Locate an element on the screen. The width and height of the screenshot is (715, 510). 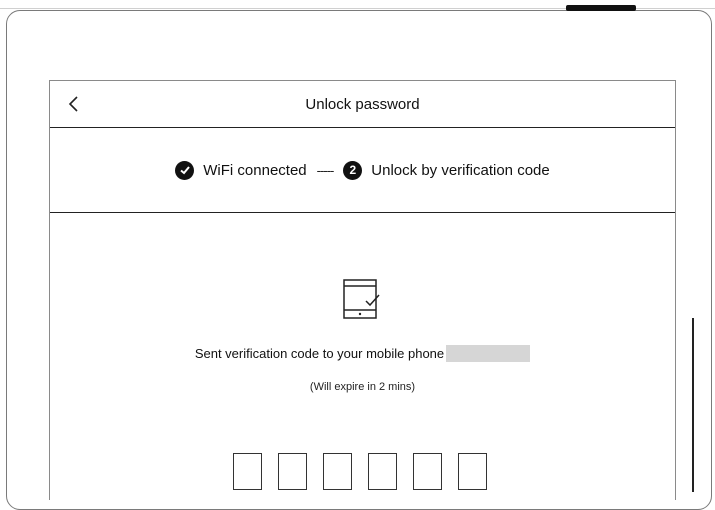
step-connector: ----- is located at coordinates (325, 170).